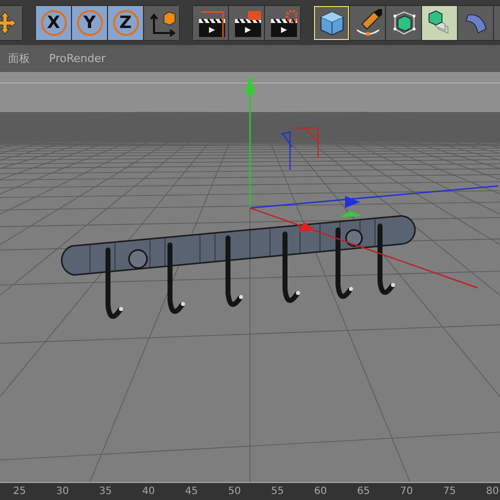 This screenshot has width=500, height=500. Describe the element at coordinates (89, 23) in the screenshot. I see `axis-lock-button: Y` at that location.